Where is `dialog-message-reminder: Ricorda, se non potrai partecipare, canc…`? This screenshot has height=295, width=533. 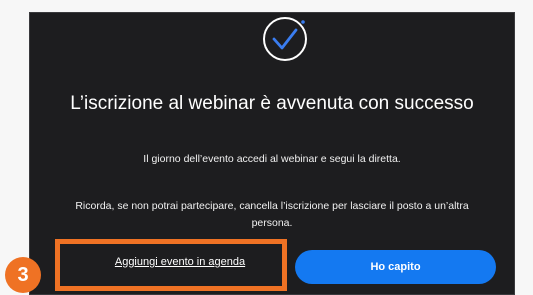
dialog-message-reminder: Ricorda, se non potrai partecipare, canc… is located at coordinates (272, 214).